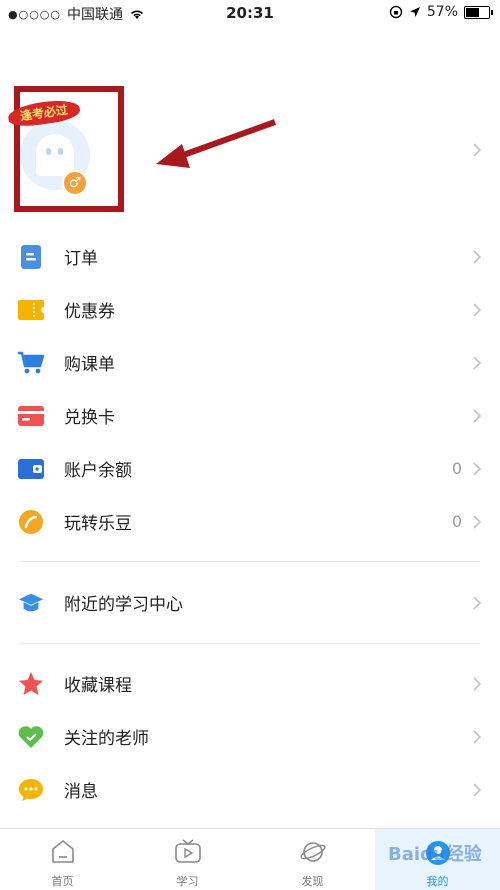 Image resolution: width=500 pixels, height=890 pixels. What do you see at coordinates (98, 471) in the screenshot?
I see `menu-item-label: 账户余额` at bounding box center [98, 471].